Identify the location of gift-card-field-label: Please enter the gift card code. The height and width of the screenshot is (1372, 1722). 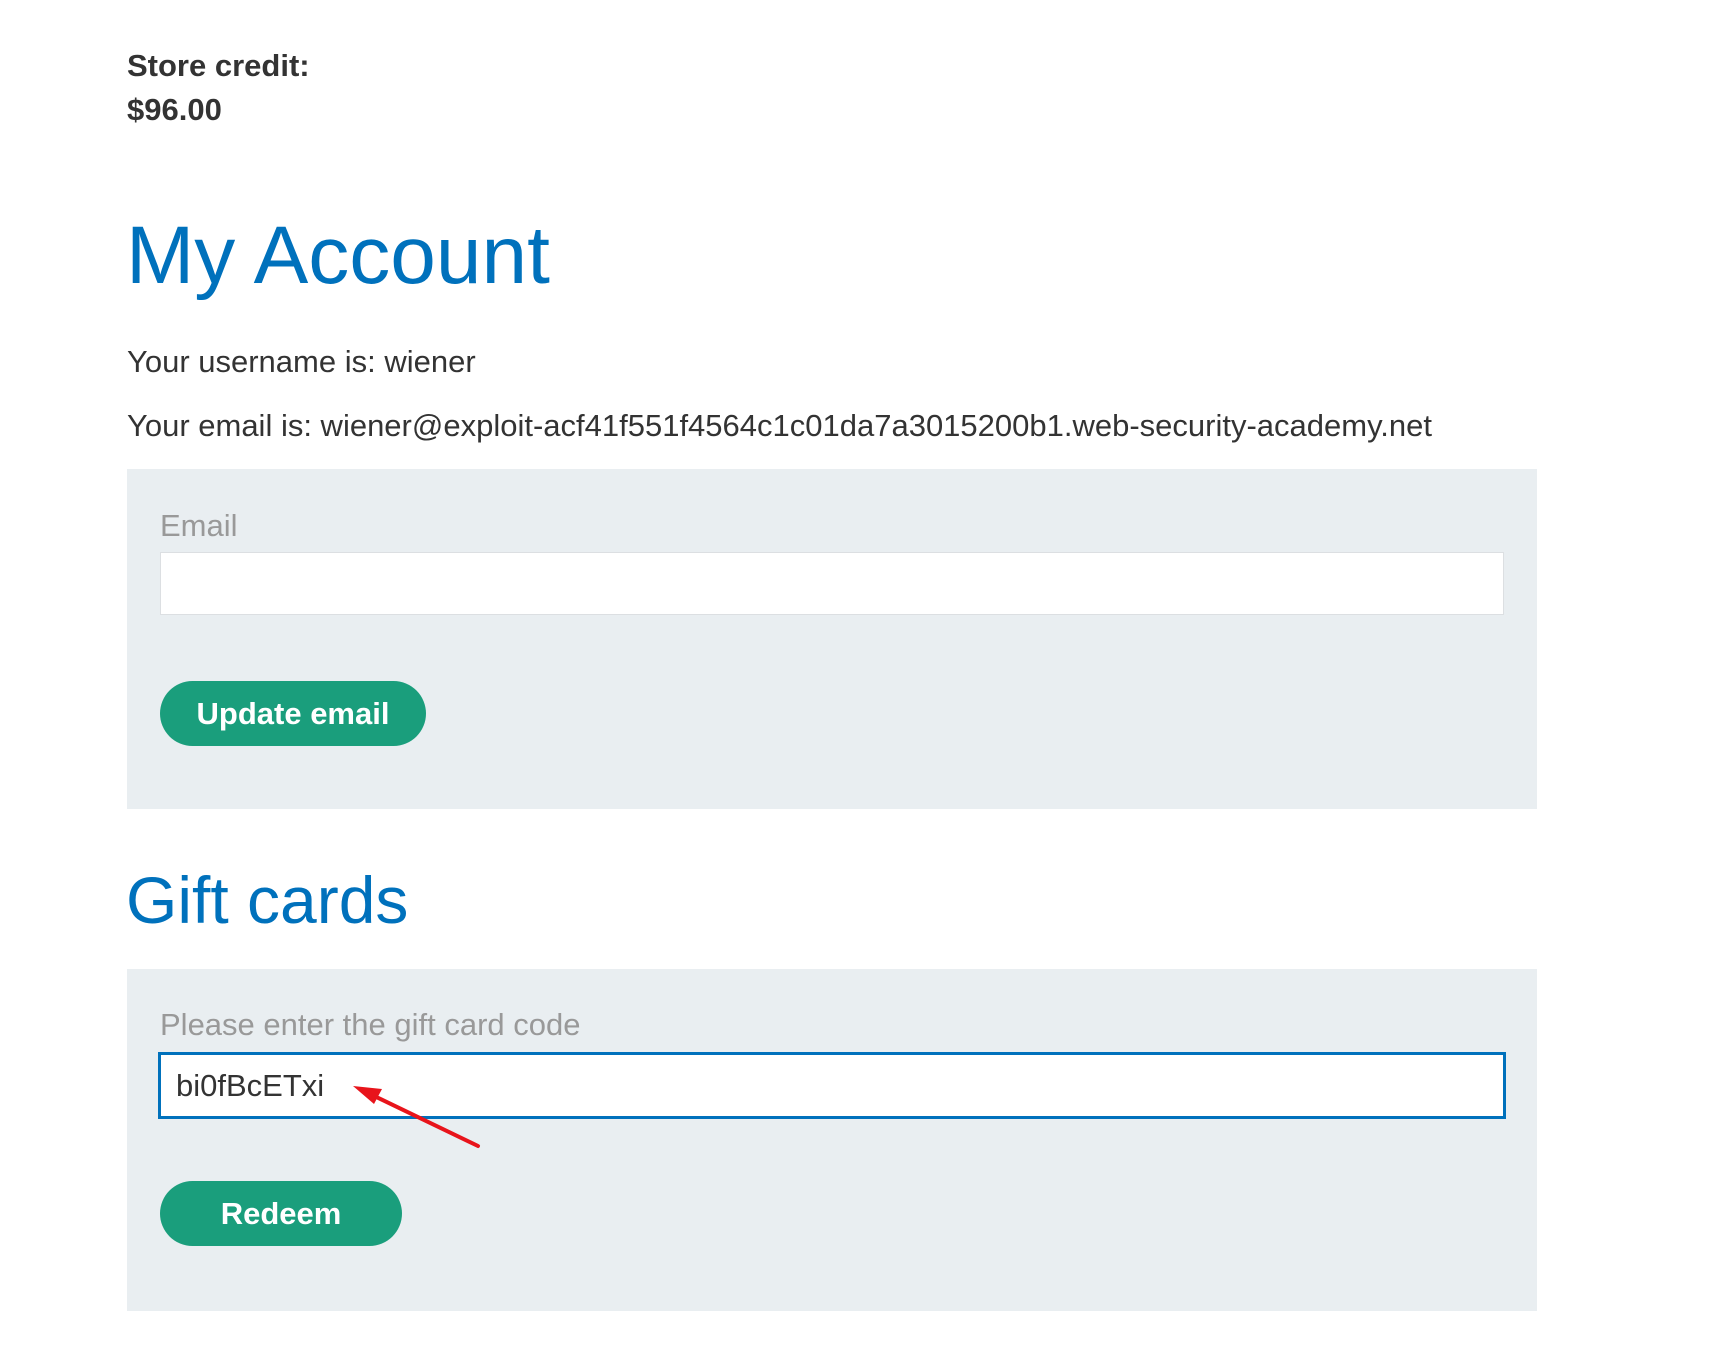
(370, 1024).